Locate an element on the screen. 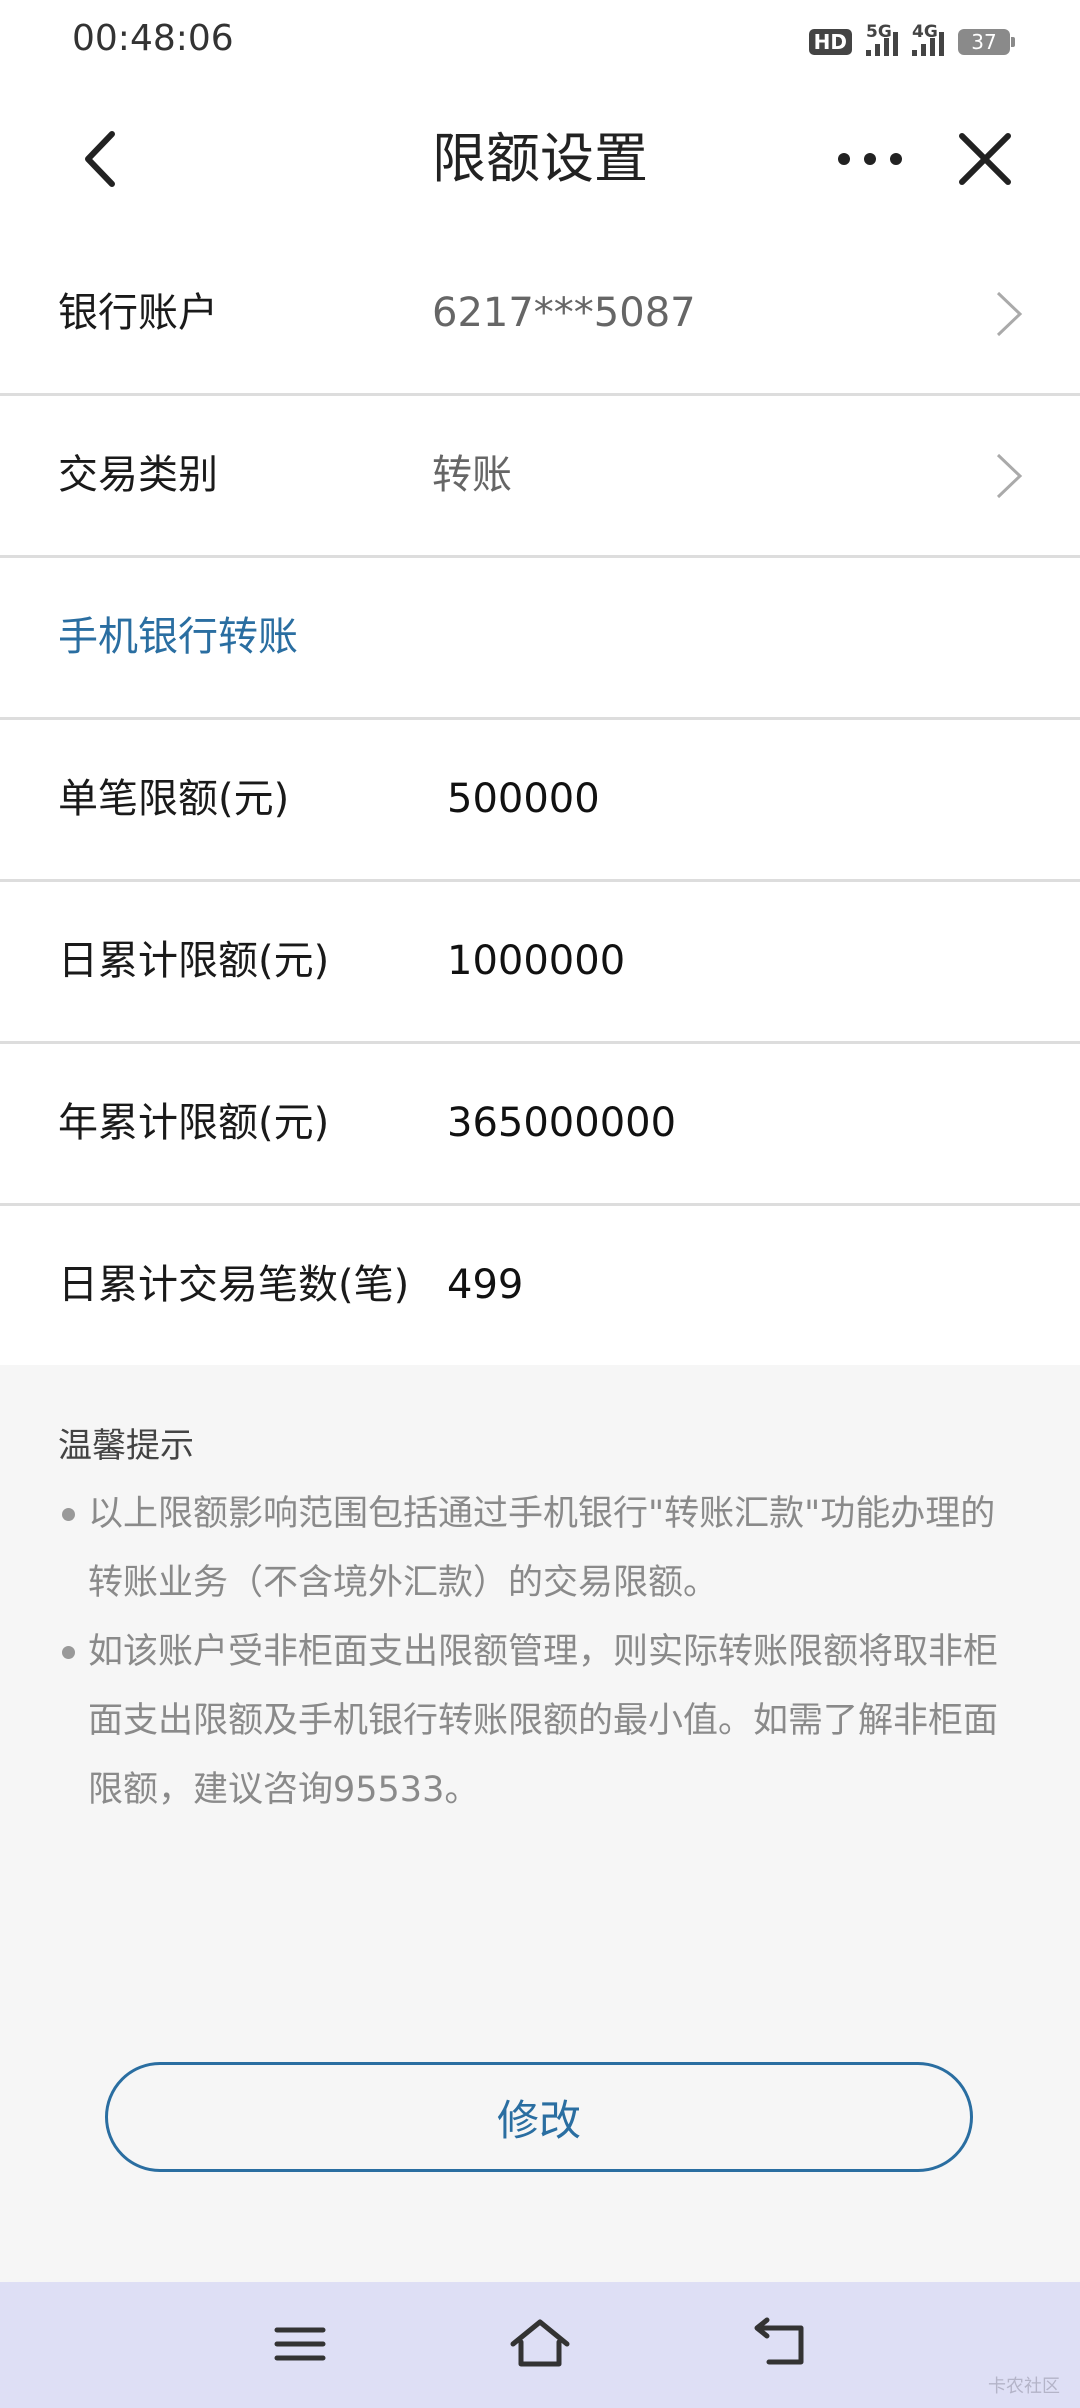  daily-count-row: 日累计交易笔数(笔) 499 is located at coordinates (540, 1285).